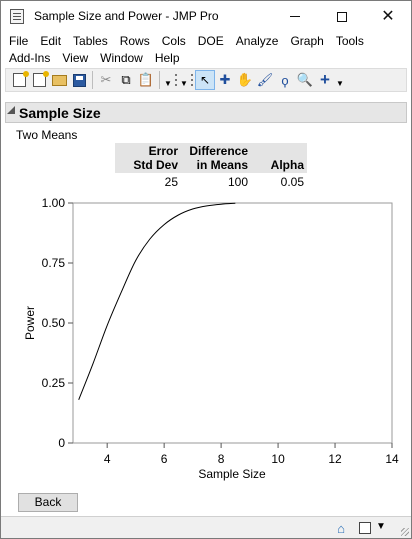  Describe the element at coordinates (341, 528) in the screenshot. I see `home-icon: ⌂` at that location.